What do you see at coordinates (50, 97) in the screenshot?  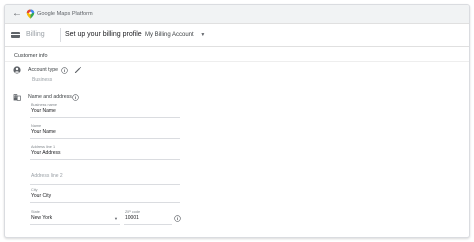 I see `name-and-address-label: Name and address` at bounding box center [50, 97].